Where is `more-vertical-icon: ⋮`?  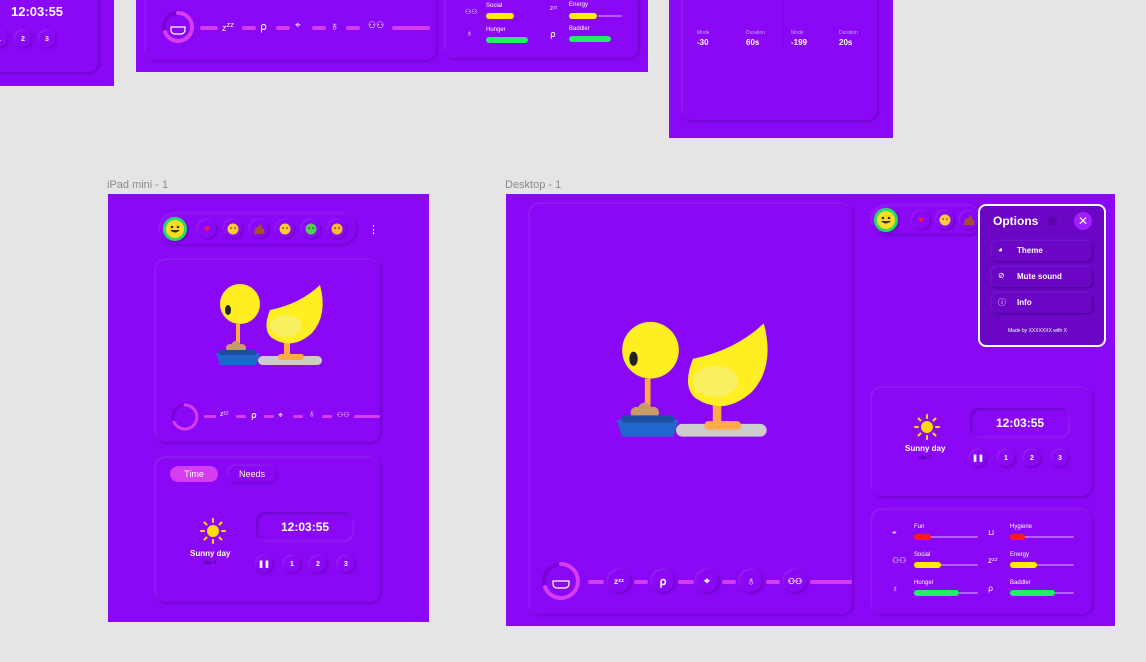
more-vertical-icon: ⋮ is located at coordinates (373, 229).